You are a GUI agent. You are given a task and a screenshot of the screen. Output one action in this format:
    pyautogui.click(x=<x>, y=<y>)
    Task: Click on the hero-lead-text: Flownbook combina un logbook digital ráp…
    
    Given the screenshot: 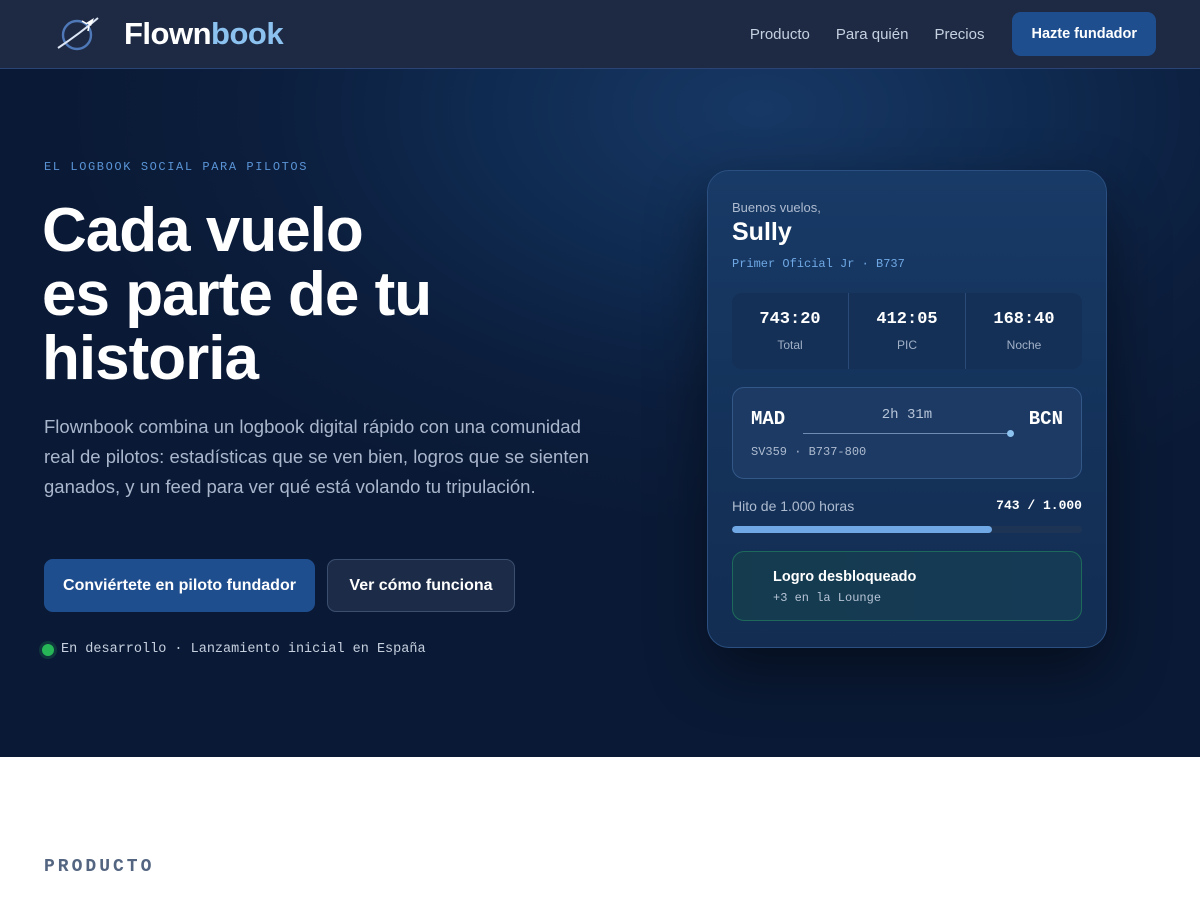 What is the action you would take?
    pyautogui.click(x=317, y=456)
    